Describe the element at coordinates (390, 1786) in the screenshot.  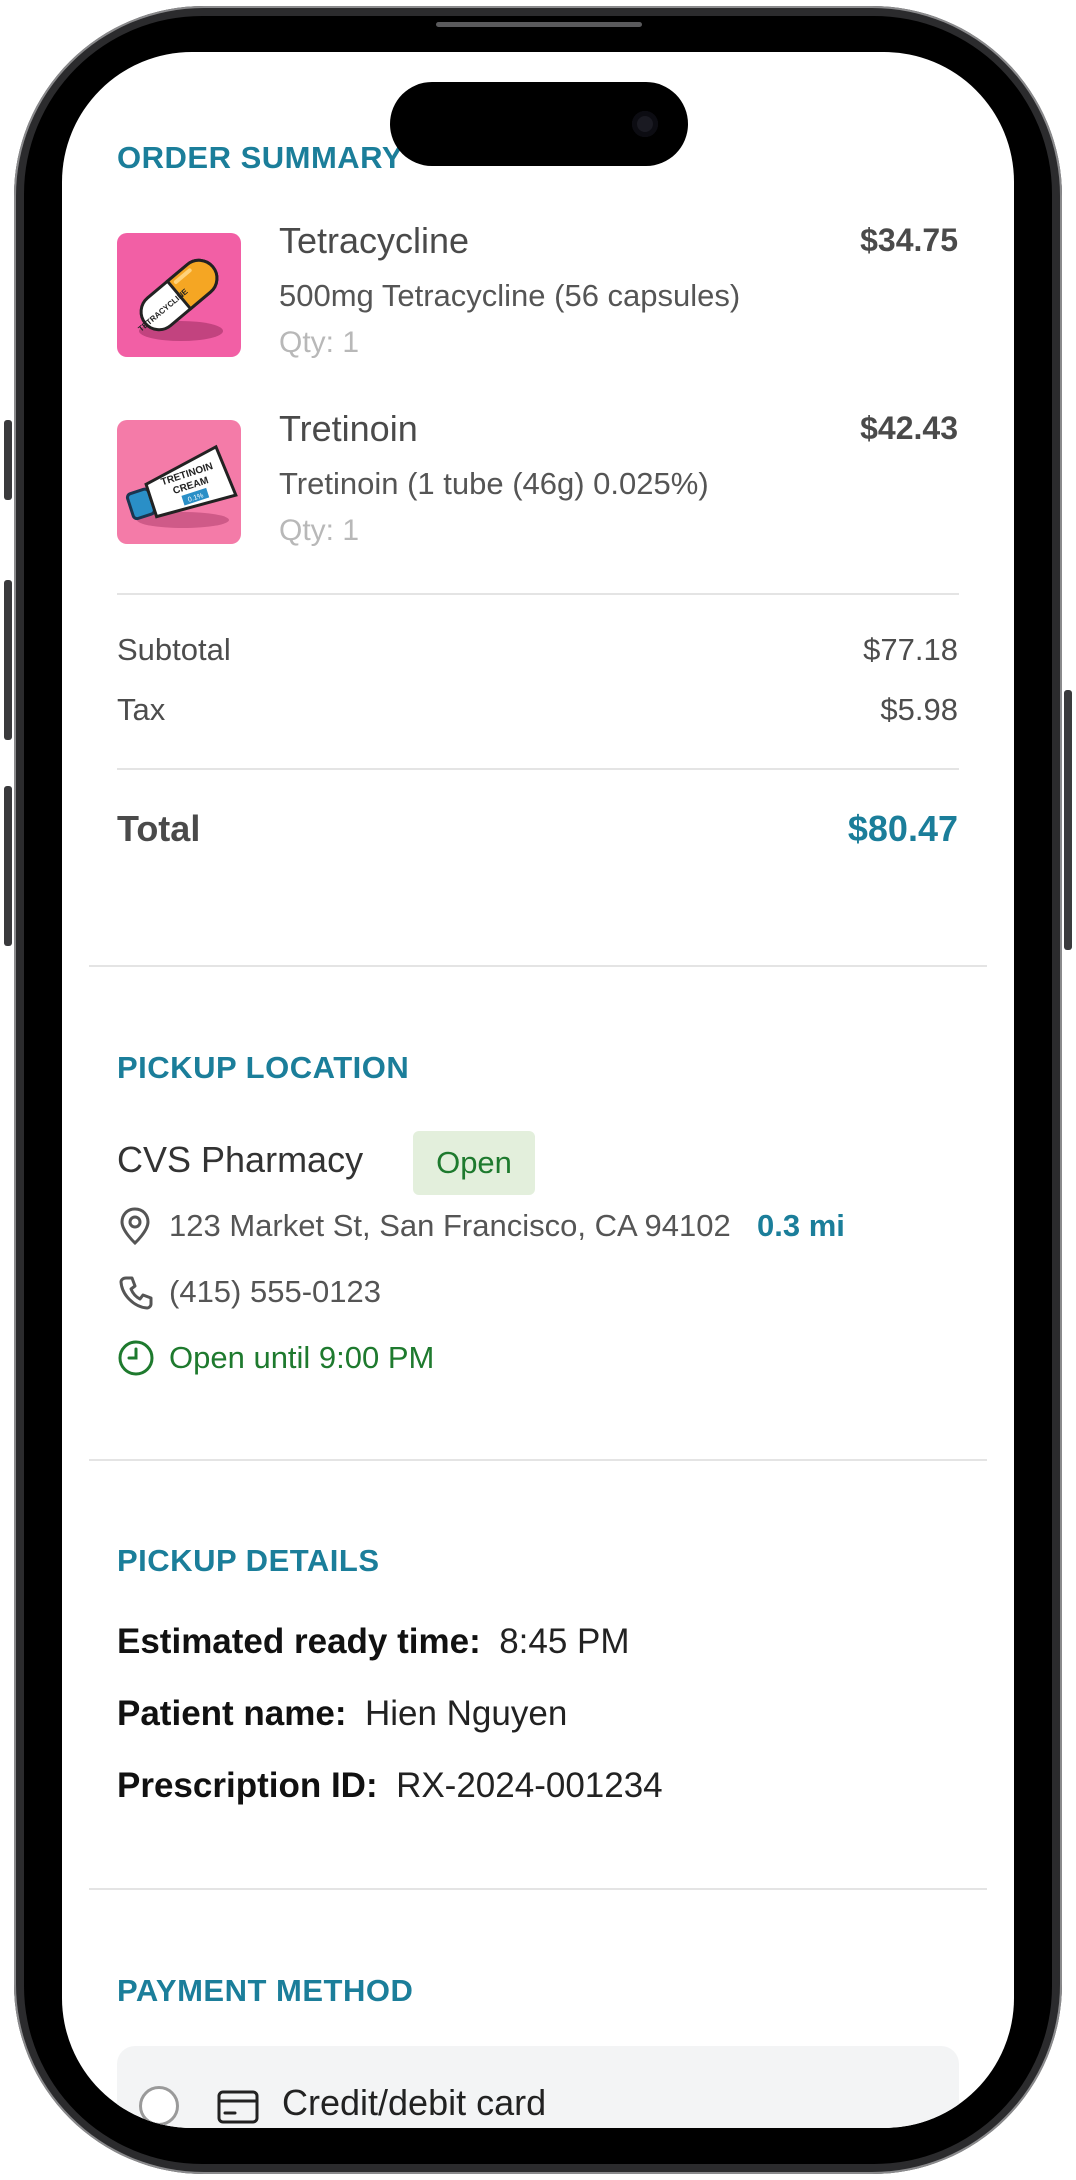
I see `prescription-id-row: Prescription ID: RX-2024-001234` at that location.